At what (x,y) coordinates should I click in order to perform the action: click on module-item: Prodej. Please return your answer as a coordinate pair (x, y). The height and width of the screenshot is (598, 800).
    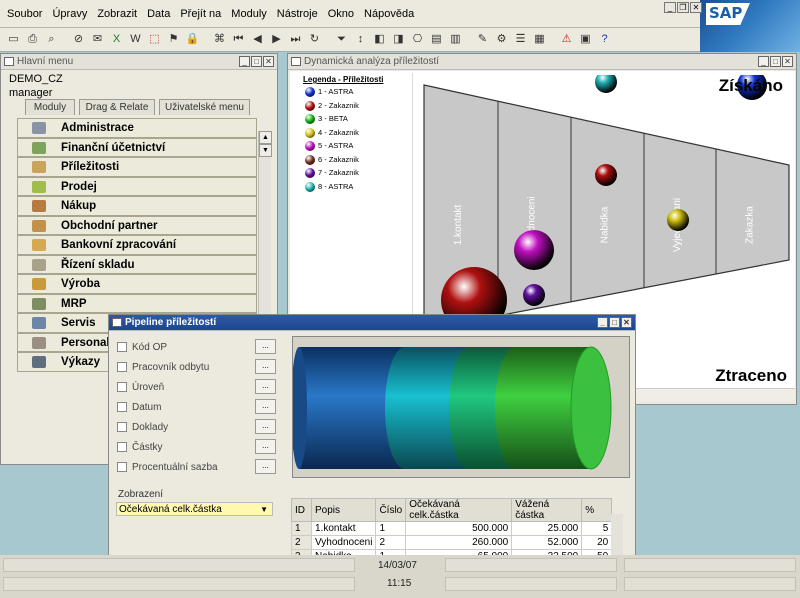
    Looking at the image, I should click on (137, 186).